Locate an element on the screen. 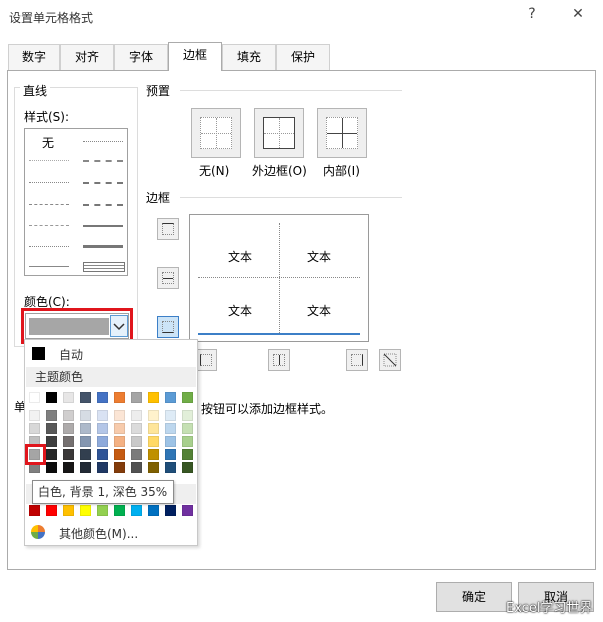 The height and width of the screenshot is (622, 603). preview-text-3: 文本 is located at coordinates (240, 311).